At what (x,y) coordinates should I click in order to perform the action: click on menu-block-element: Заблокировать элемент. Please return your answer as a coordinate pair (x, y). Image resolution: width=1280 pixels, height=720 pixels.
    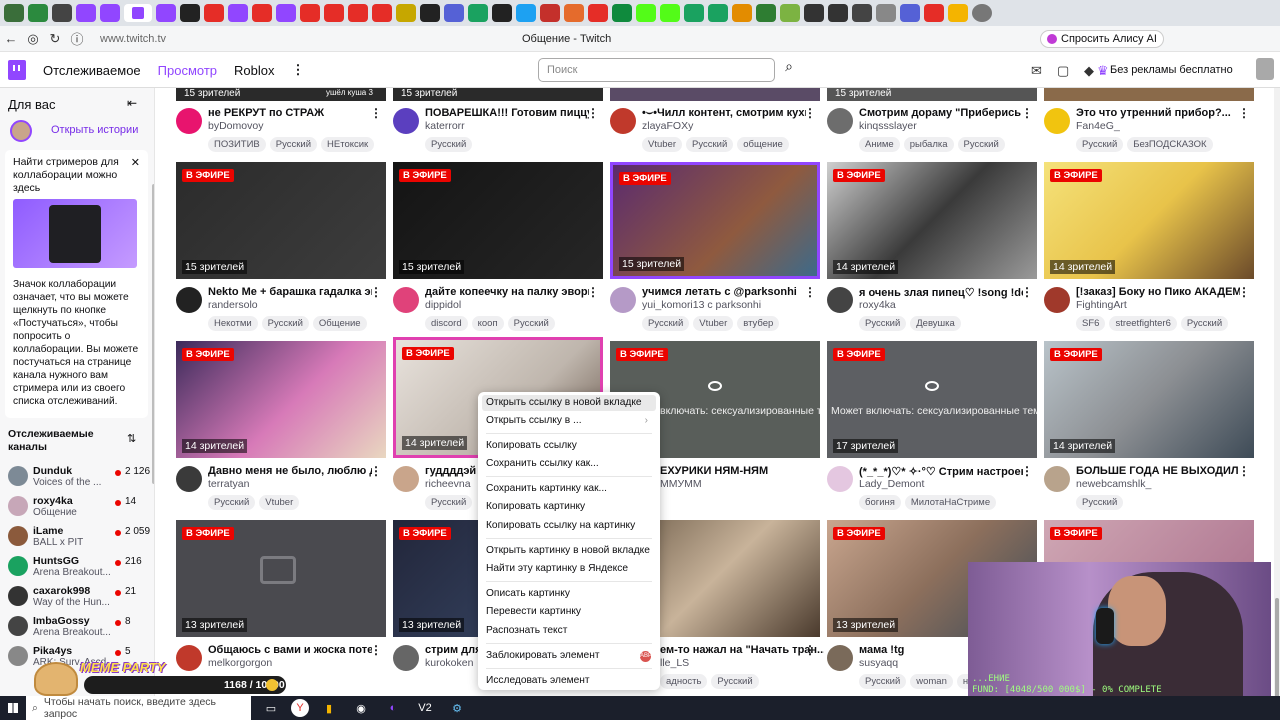
    Looking at the image, I should click on (570, 656).